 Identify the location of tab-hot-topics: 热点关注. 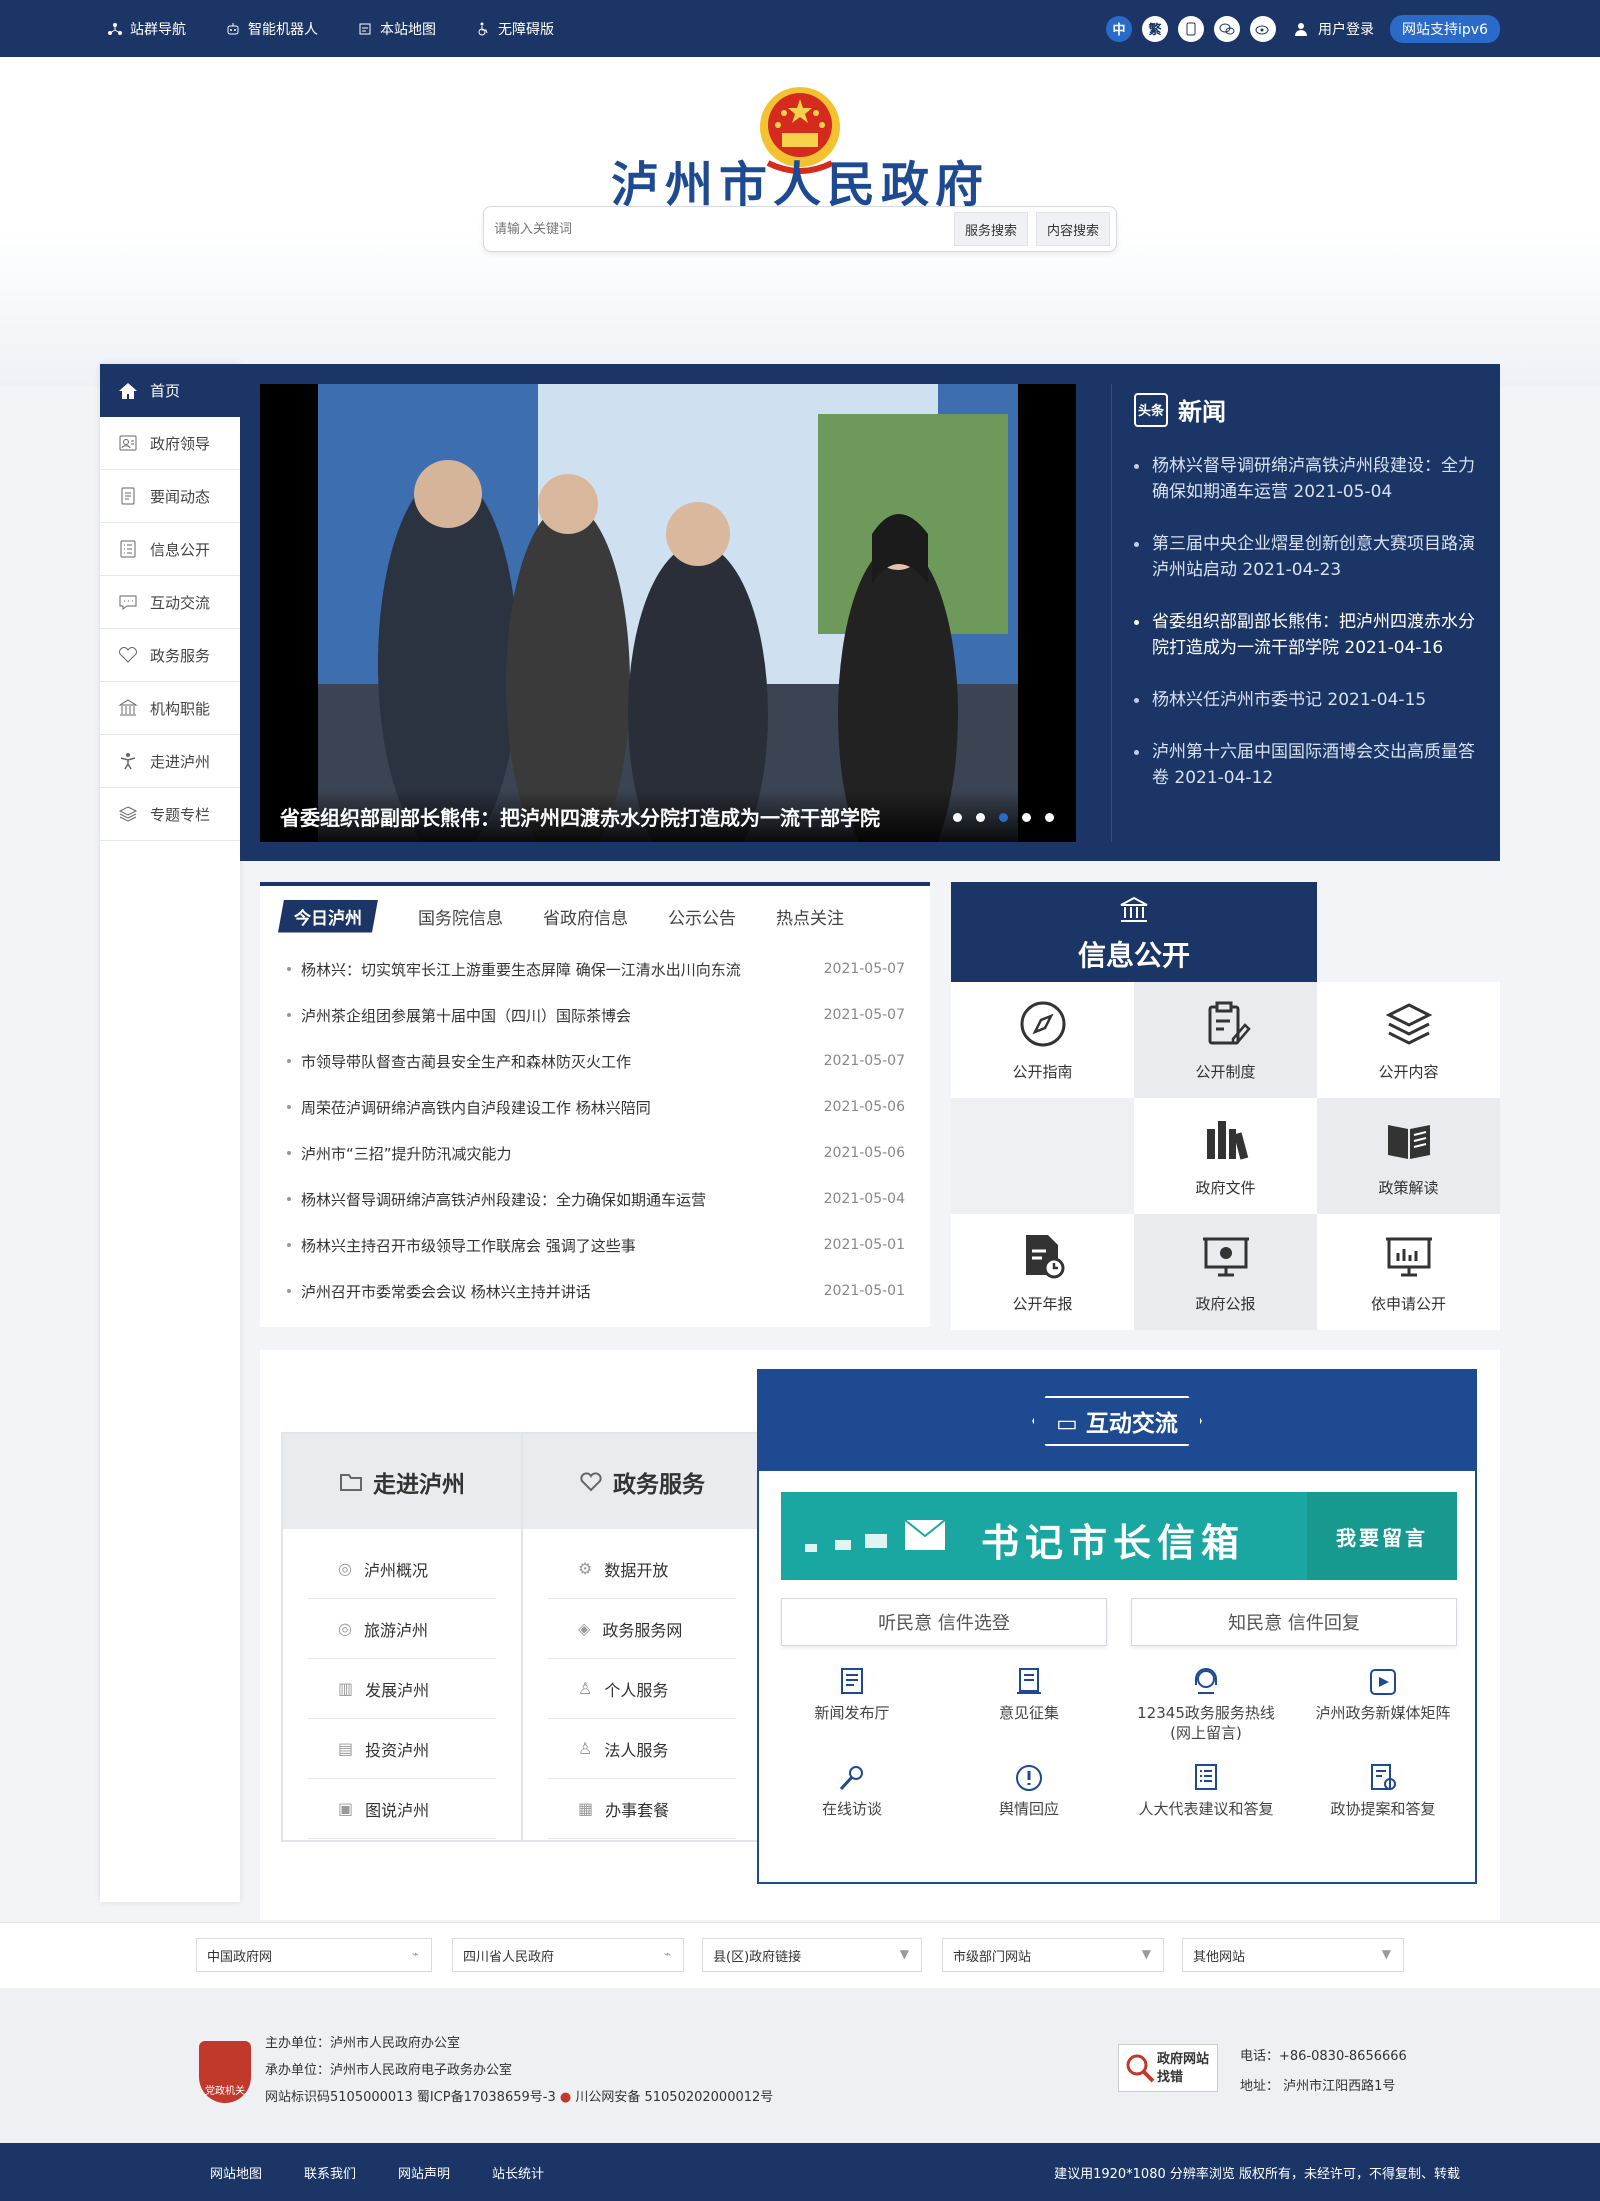
(810, 916).